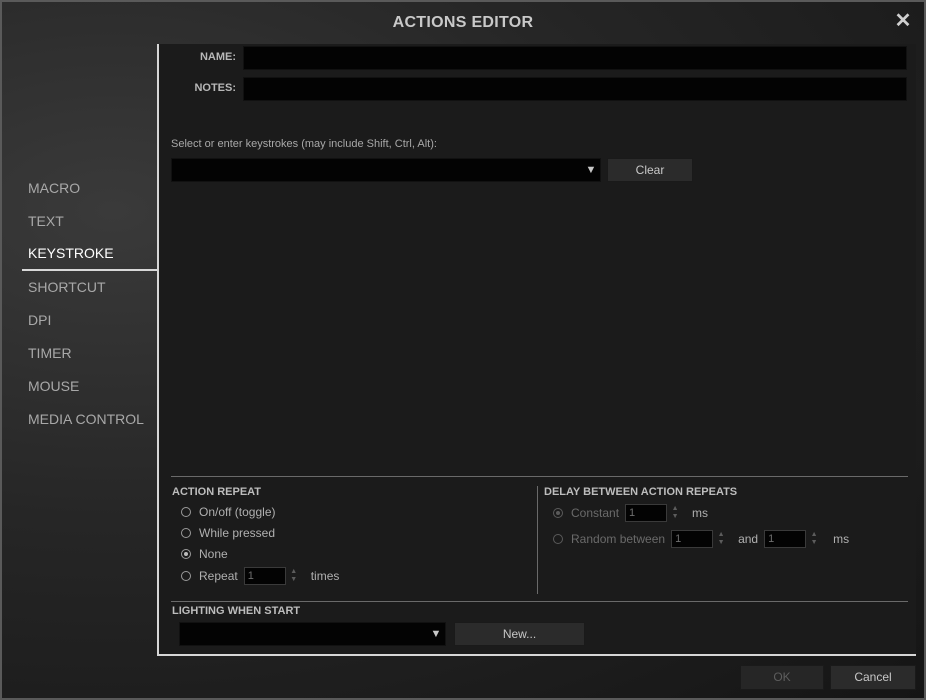  Describe the element at coordinates (841, 539) in the screenshot. I see `delay-random-unit: ms` at that location.